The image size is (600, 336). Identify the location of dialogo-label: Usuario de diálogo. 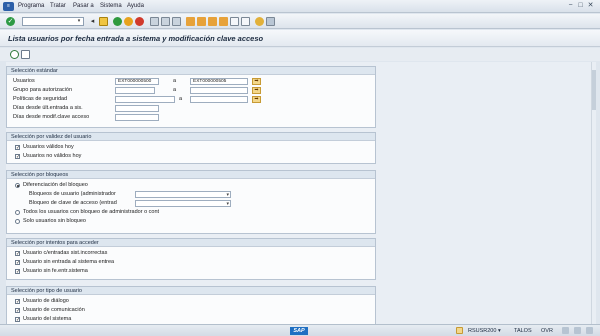
(46, 301).